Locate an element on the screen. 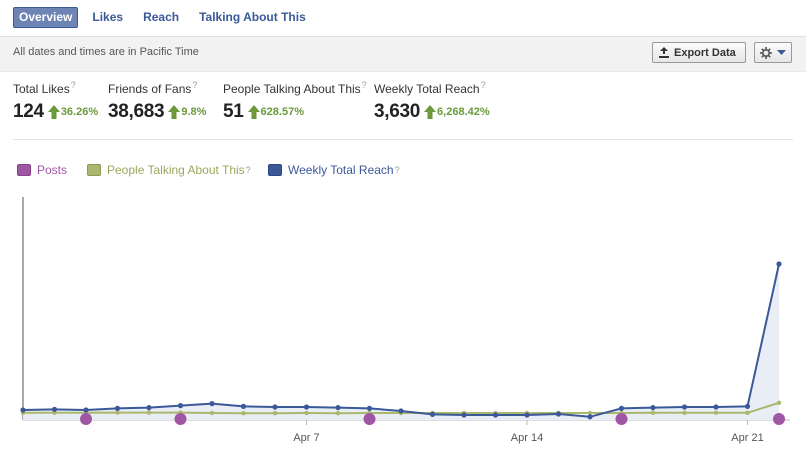 The height and width of the screenshot is (451, 806). stat-change: 628.57% is located at coordinates (282, 112).